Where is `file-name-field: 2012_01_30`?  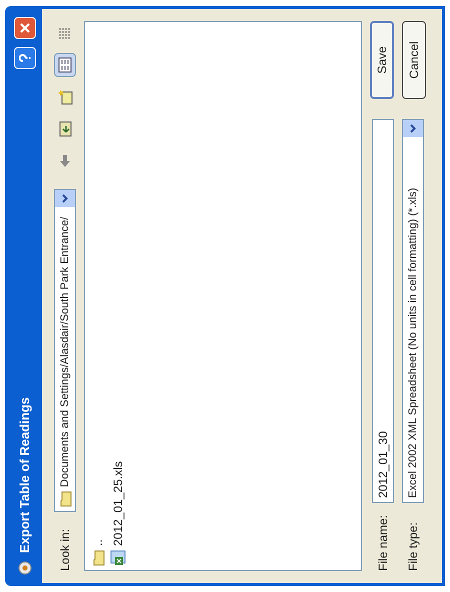 file-name-field: 2012_01_30 is located at coordinates (383, 311).